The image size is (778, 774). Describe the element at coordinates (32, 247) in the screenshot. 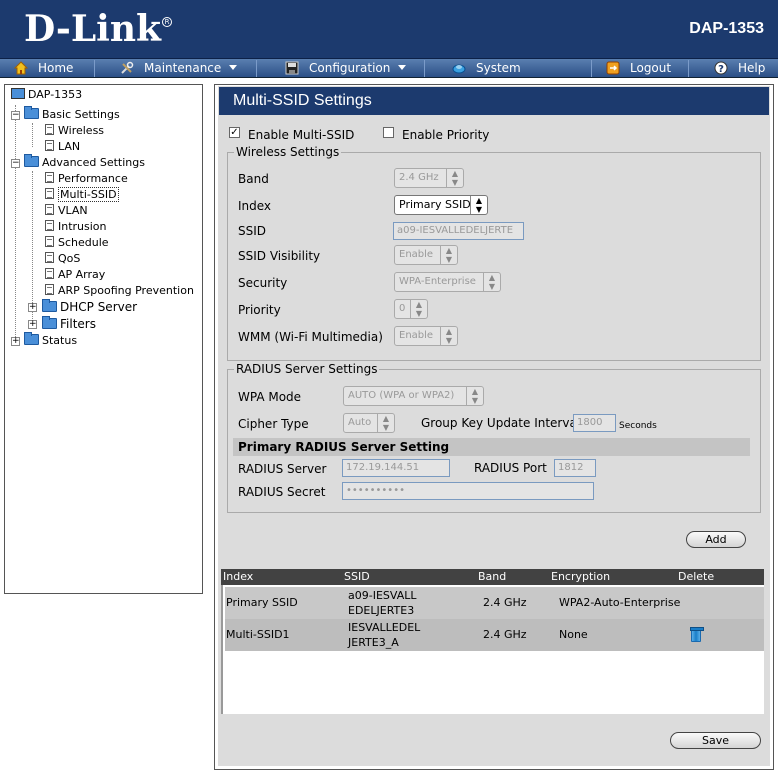

I see `tree-connector` at that location.